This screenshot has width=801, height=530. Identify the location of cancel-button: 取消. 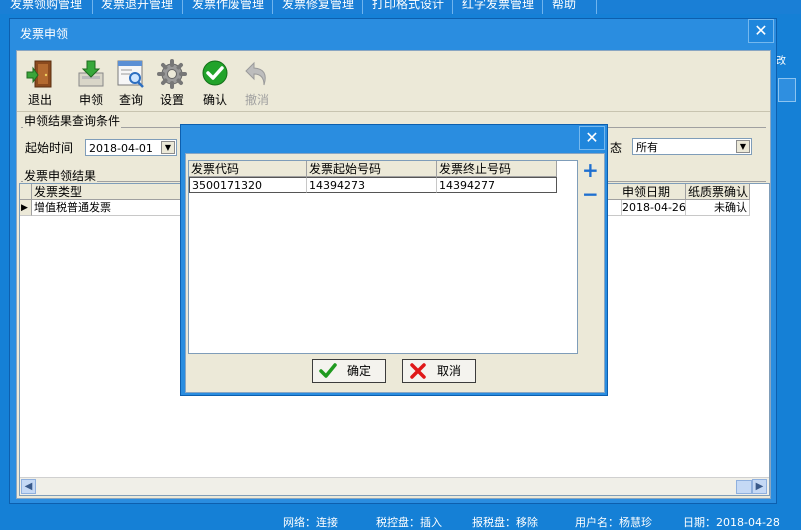
(439, 371).